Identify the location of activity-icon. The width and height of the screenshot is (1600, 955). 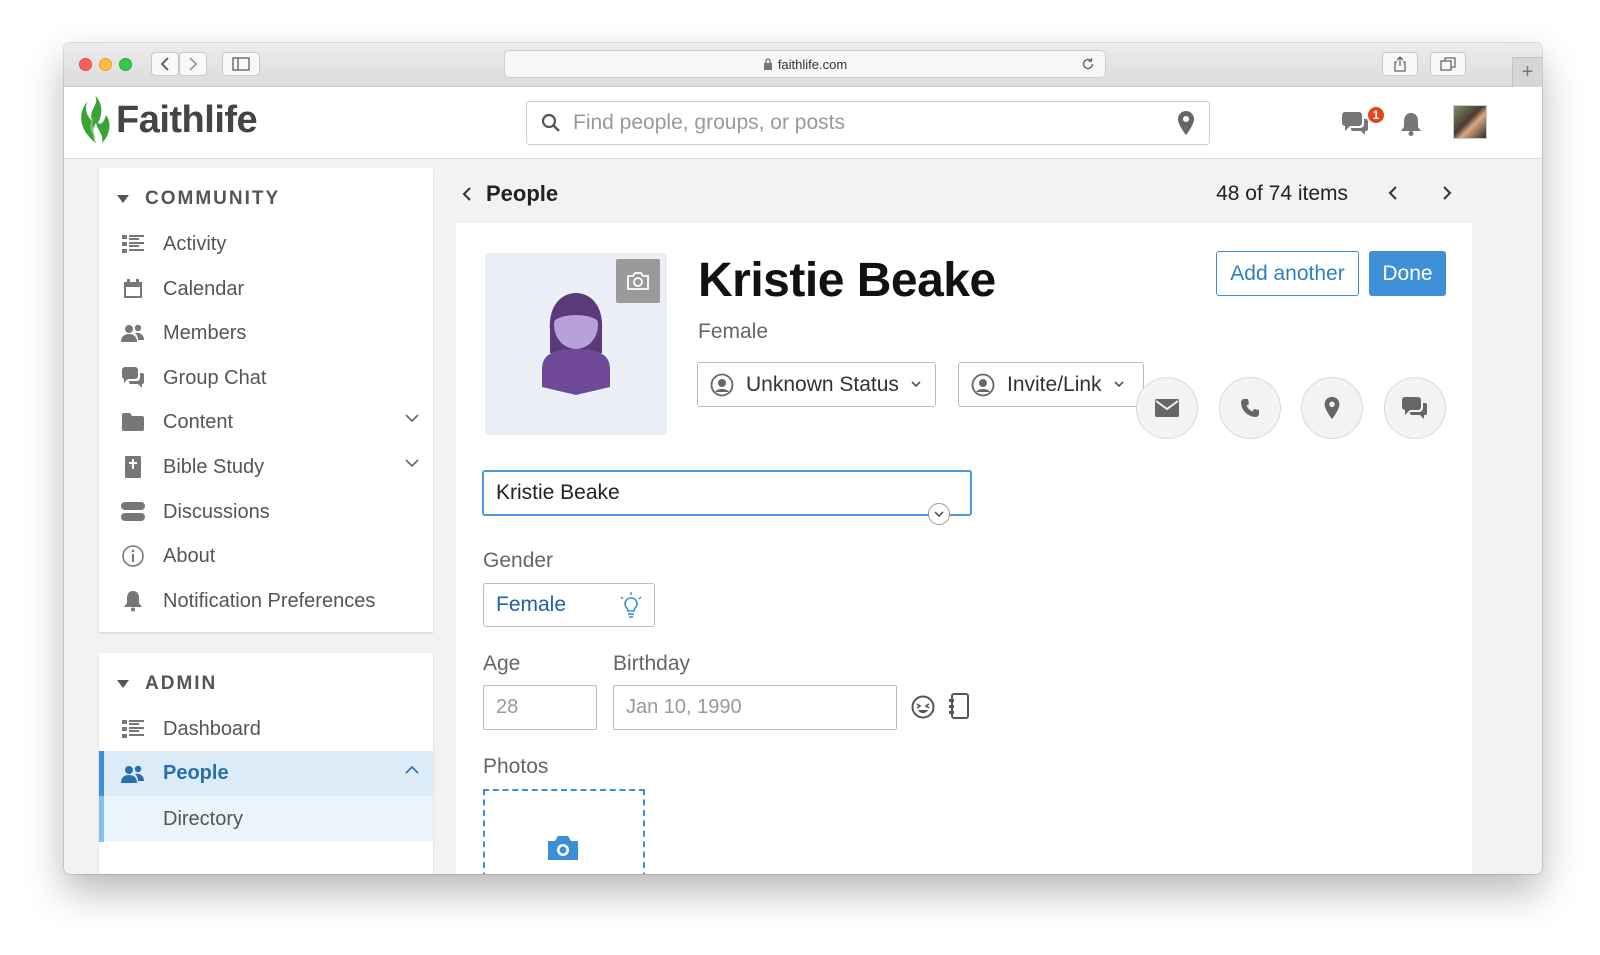
(133, 244).